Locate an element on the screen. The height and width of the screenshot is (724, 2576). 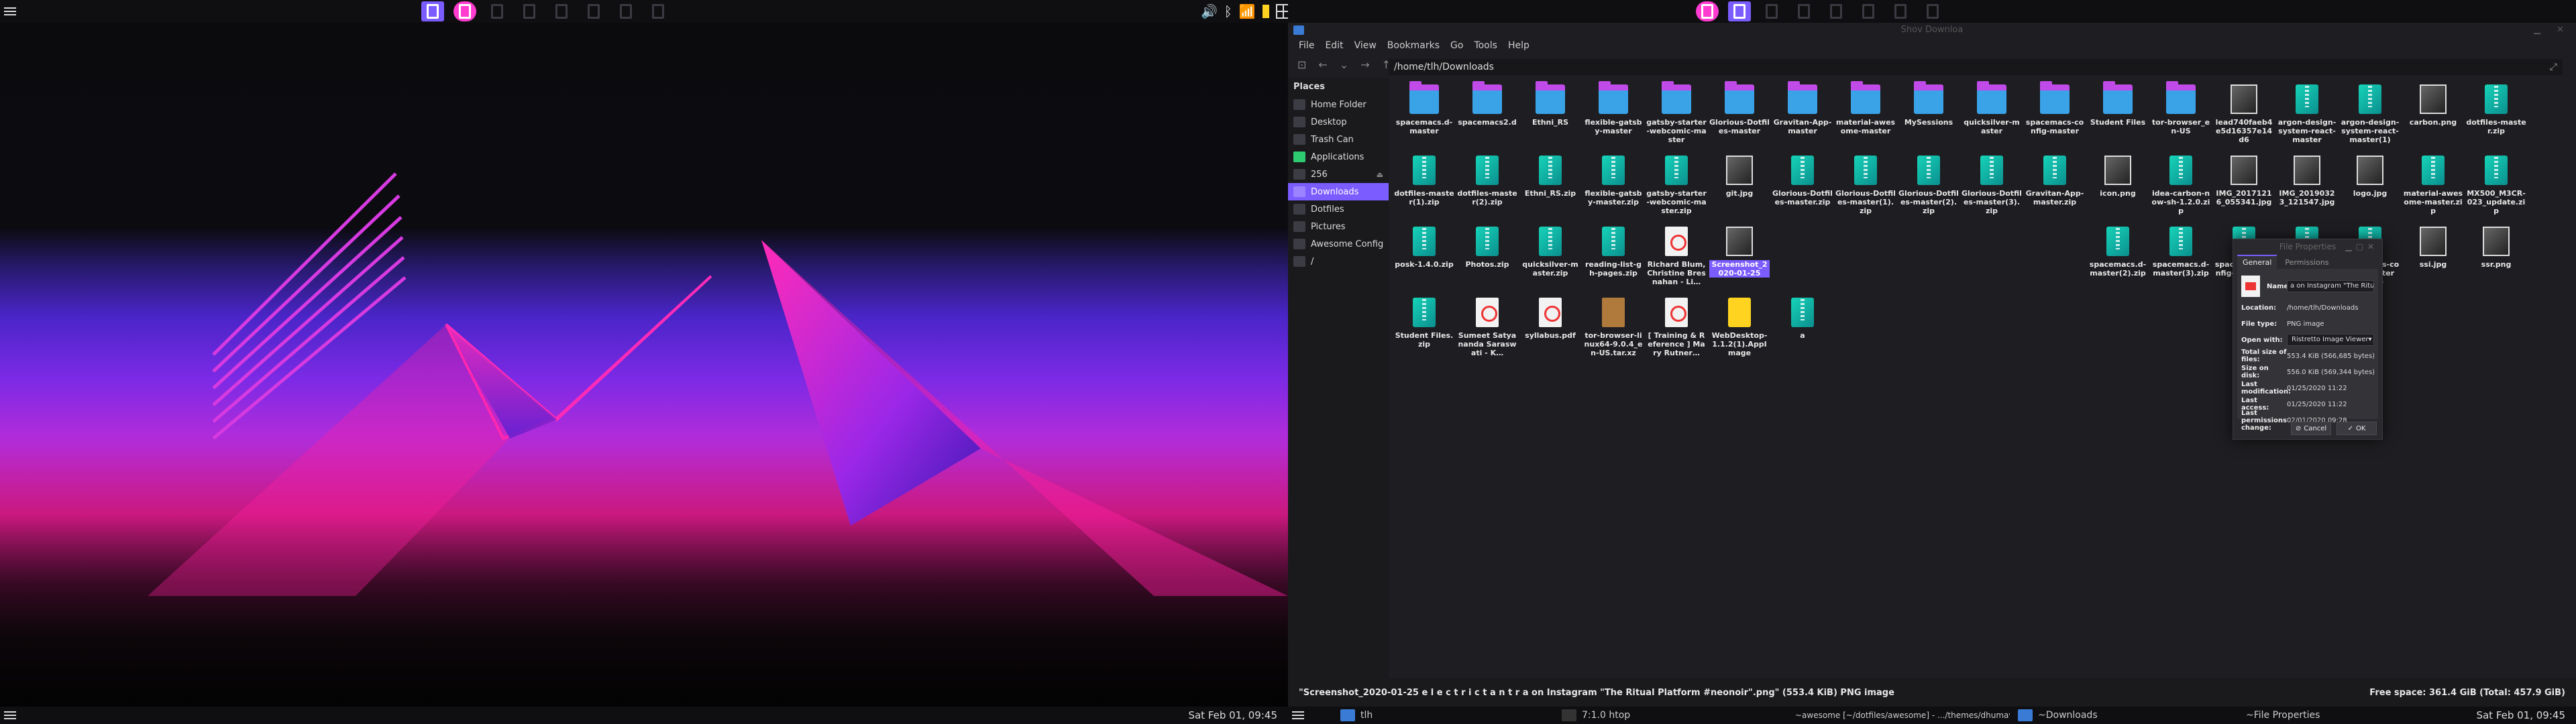
forward-icon: → is located at coordinates (1364, 64).